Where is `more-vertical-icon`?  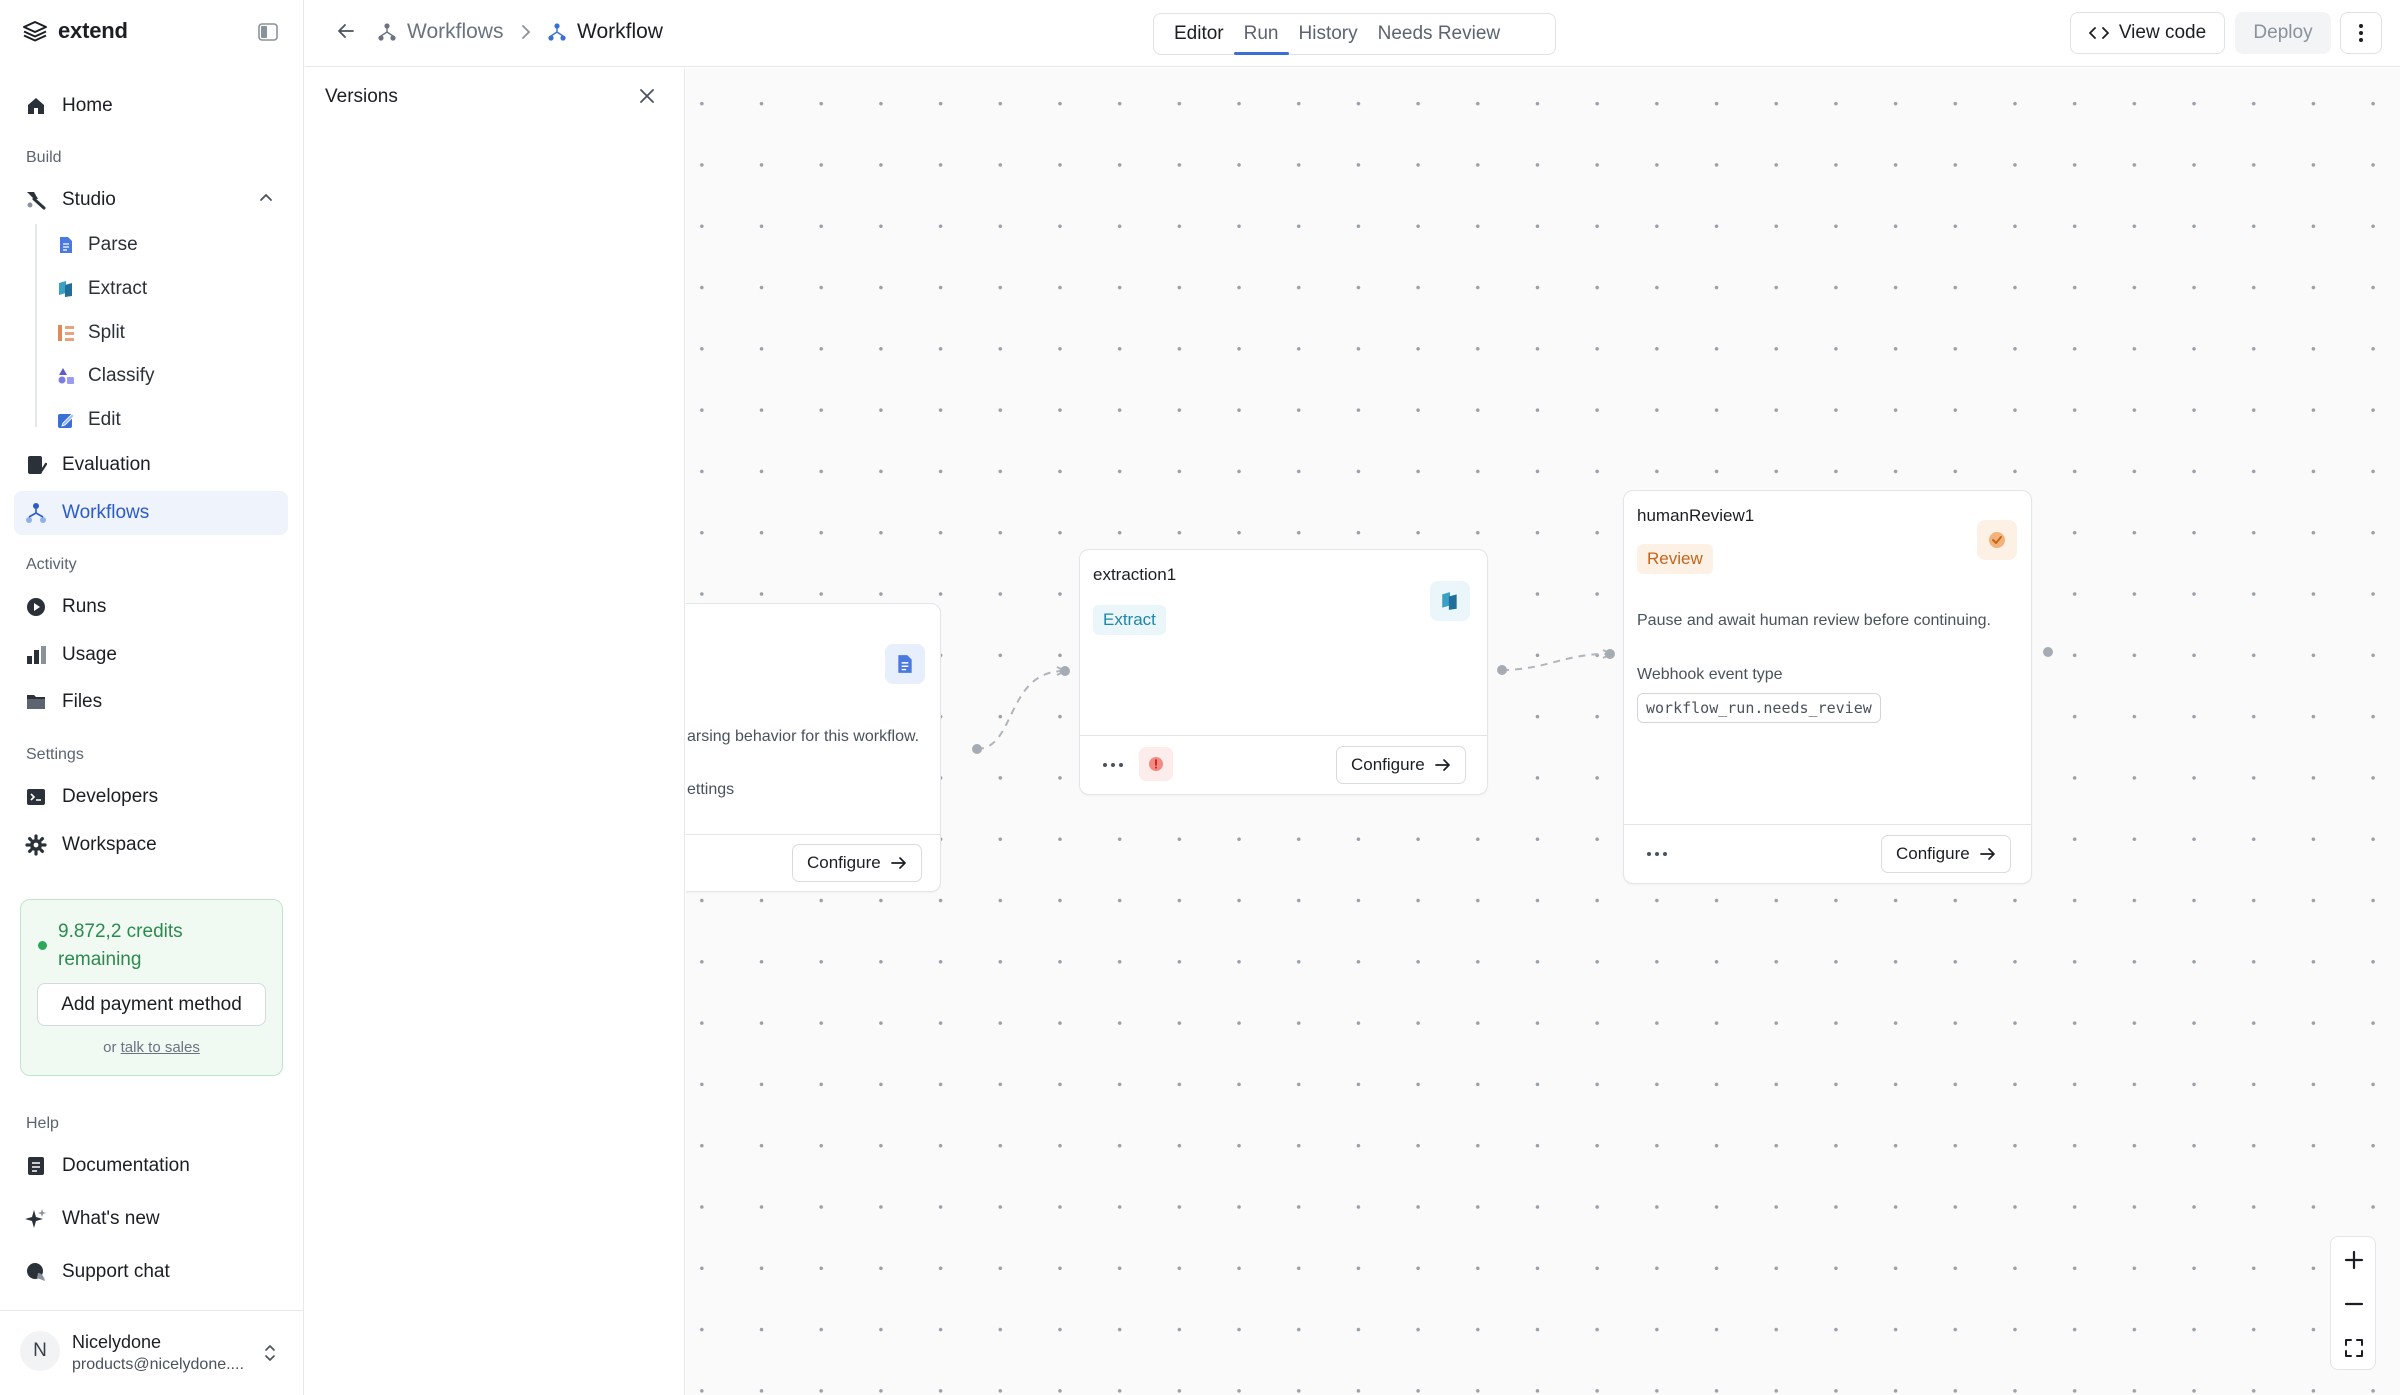 more-vertical-icon is located at coordinates (2361, 33).